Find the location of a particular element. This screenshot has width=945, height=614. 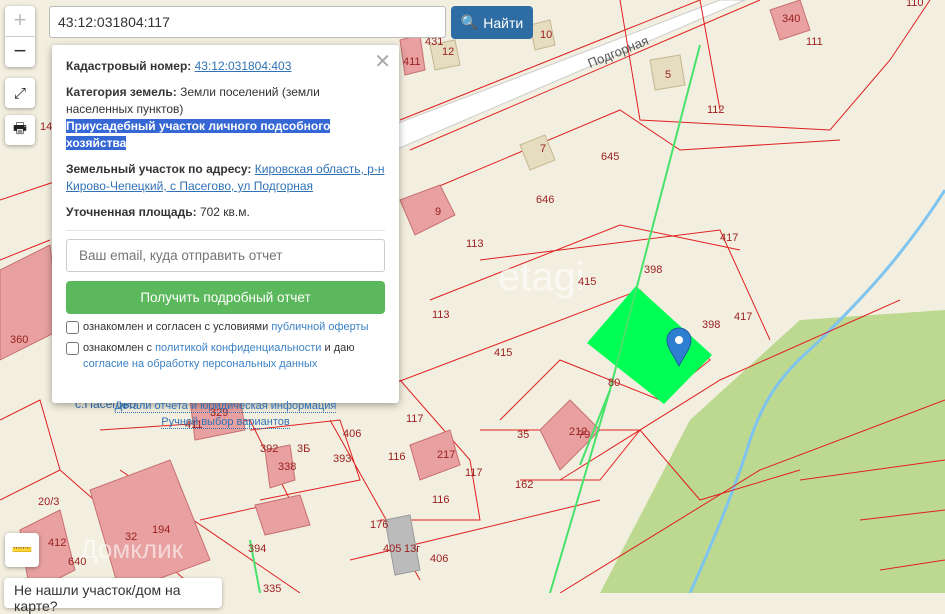

parcel-label: 162 is located at coordinates (524, 485).